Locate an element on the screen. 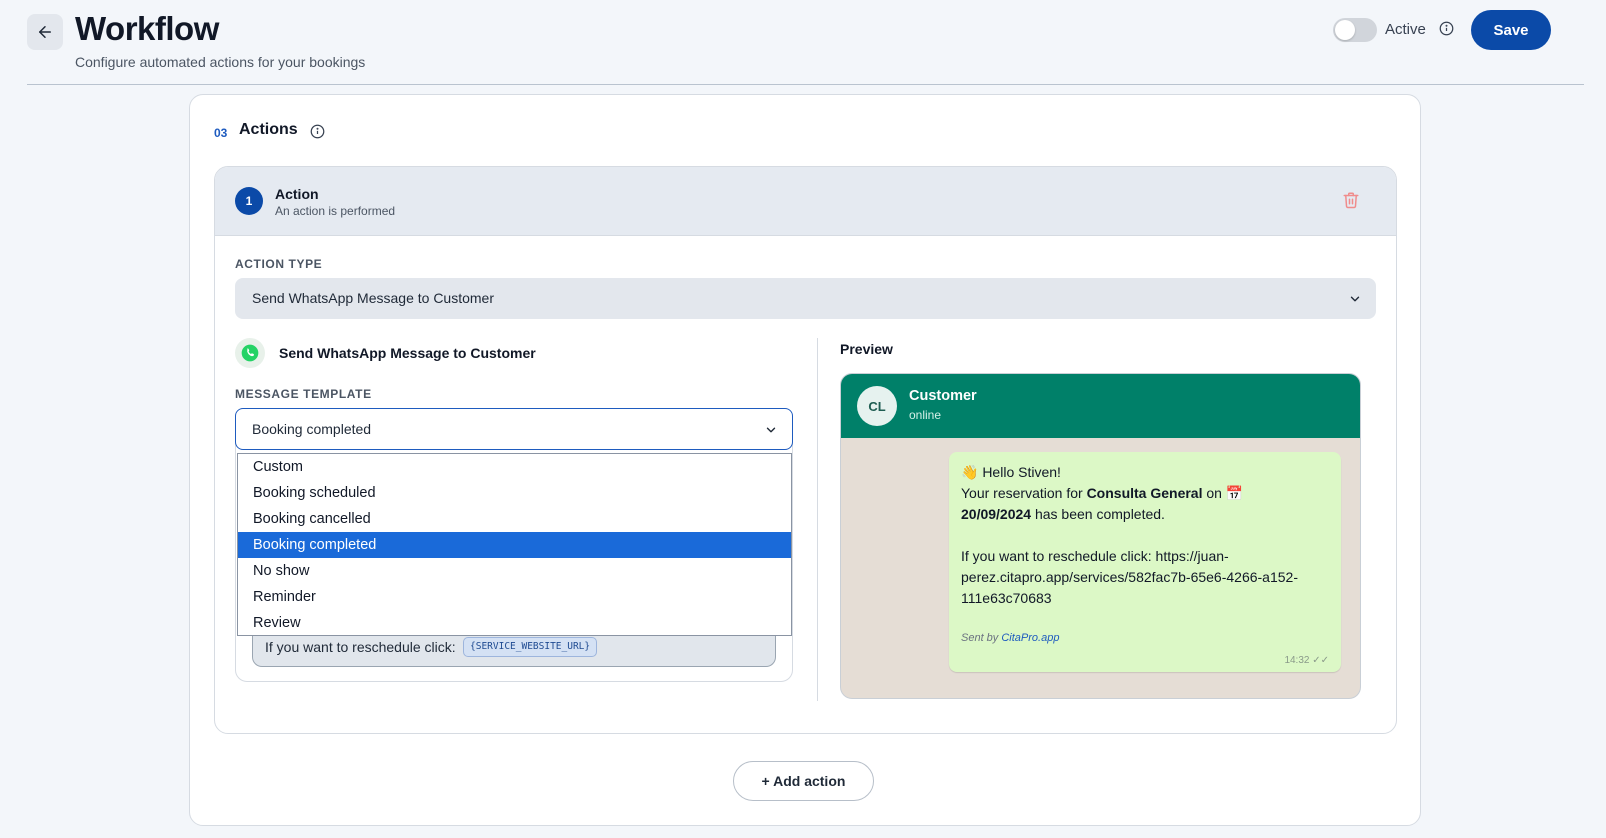 The height and width of the screenshot is (838, 1606). template-option: Booking completed is located at coordinates (514, 545).